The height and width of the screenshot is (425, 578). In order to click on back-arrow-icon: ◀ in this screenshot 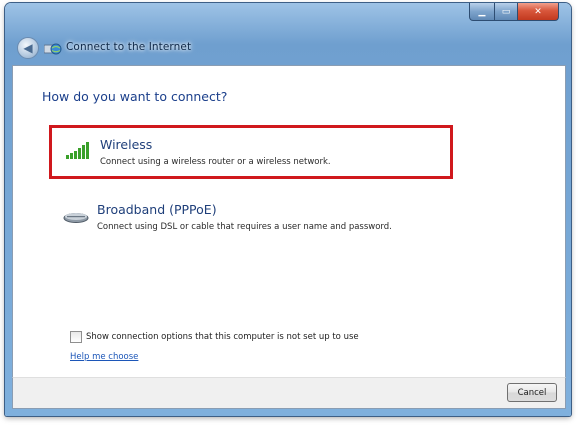, I will do `click(28, 48)`.